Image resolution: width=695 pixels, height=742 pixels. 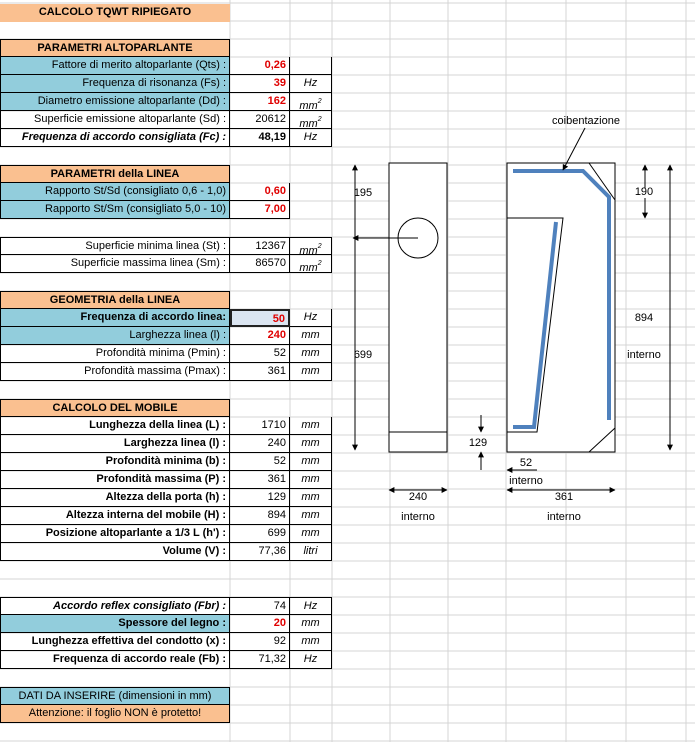 What do you see at coordinates (644, 192) in the screenshot?
I see `side-top-dim: 190` at bounding box center [644, 192].